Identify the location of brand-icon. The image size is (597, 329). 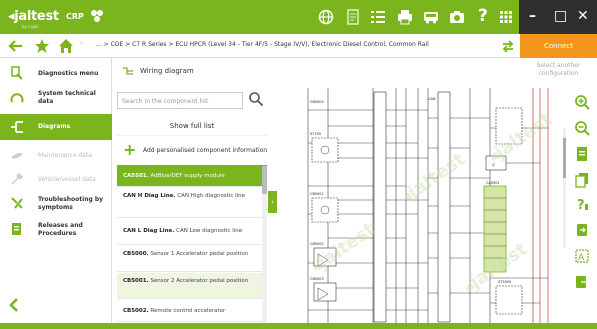
(97, 16).